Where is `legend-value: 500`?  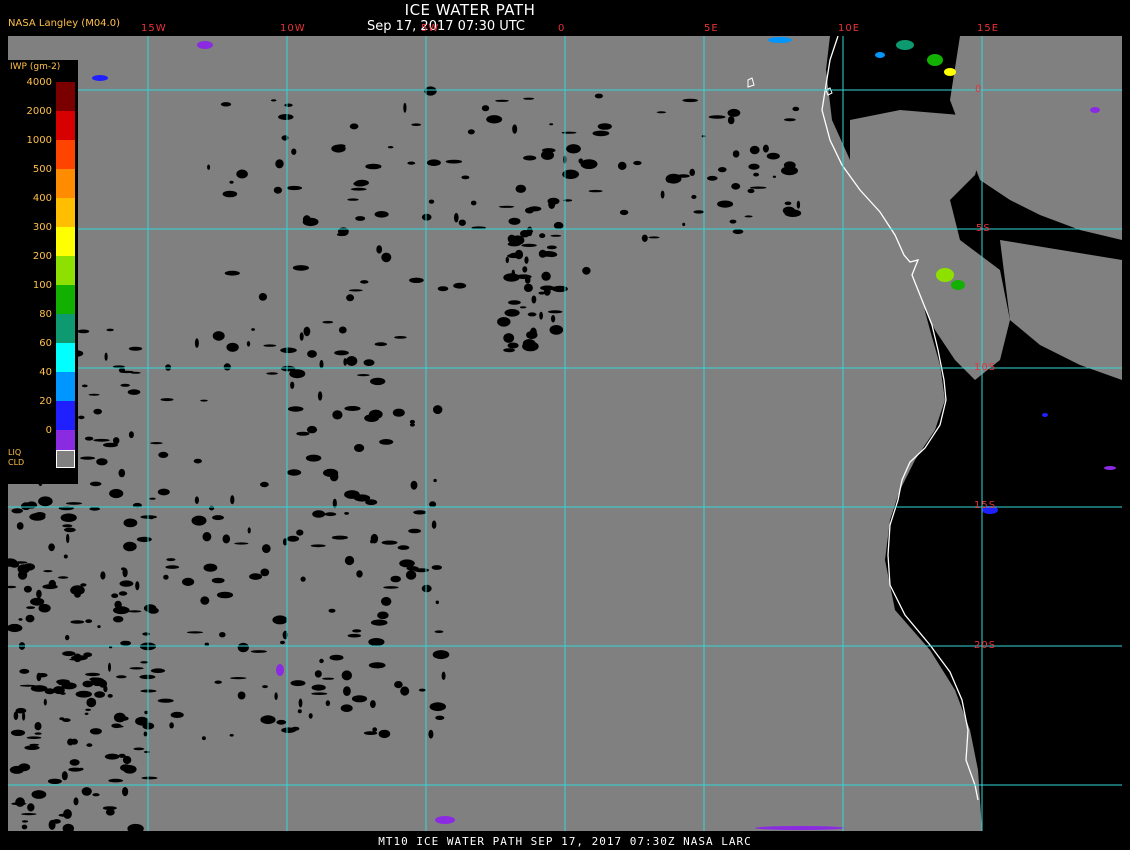
legend-value: 500 is located at coordinates (42, 169).